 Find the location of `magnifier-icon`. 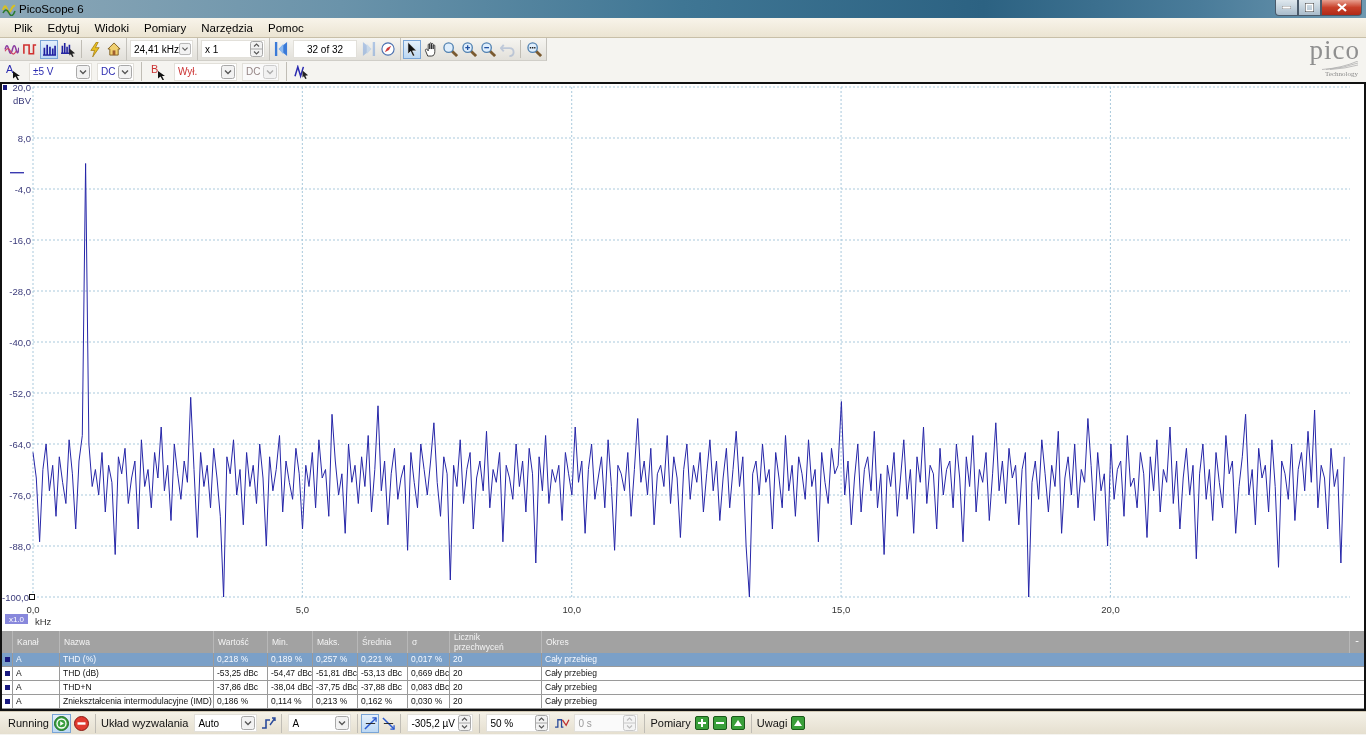

magnifier-icon is located at coordinates (534, 49).